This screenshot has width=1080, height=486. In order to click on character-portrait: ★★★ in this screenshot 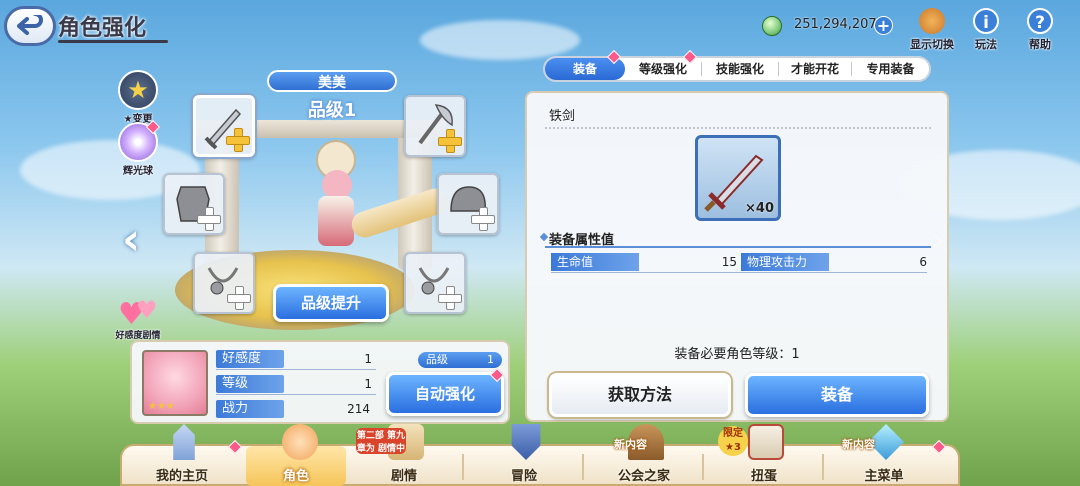, I will do `click(175, 383)`.